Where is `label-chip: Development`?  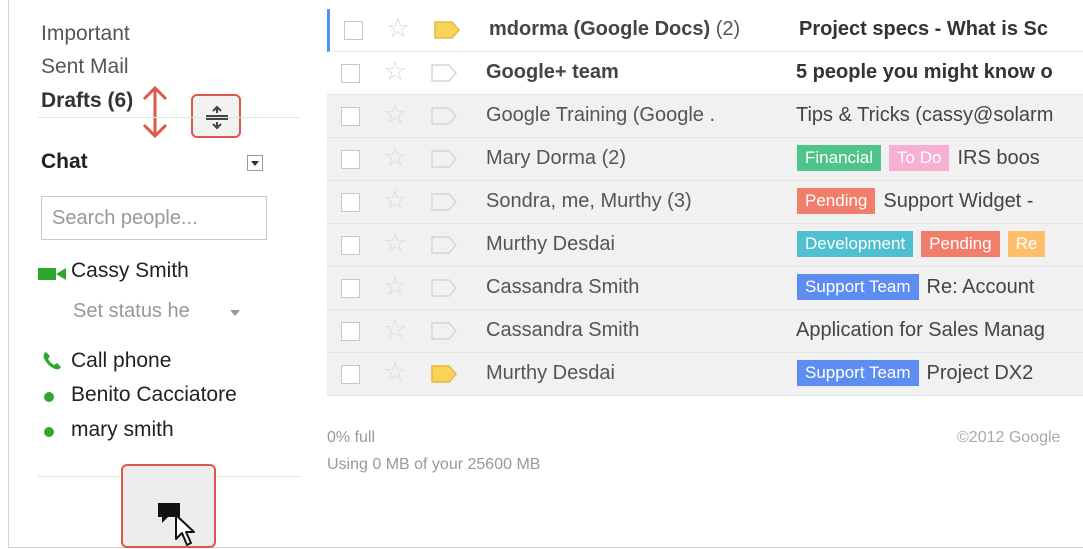
label-chip: Development is located at coordinates (855, 244).